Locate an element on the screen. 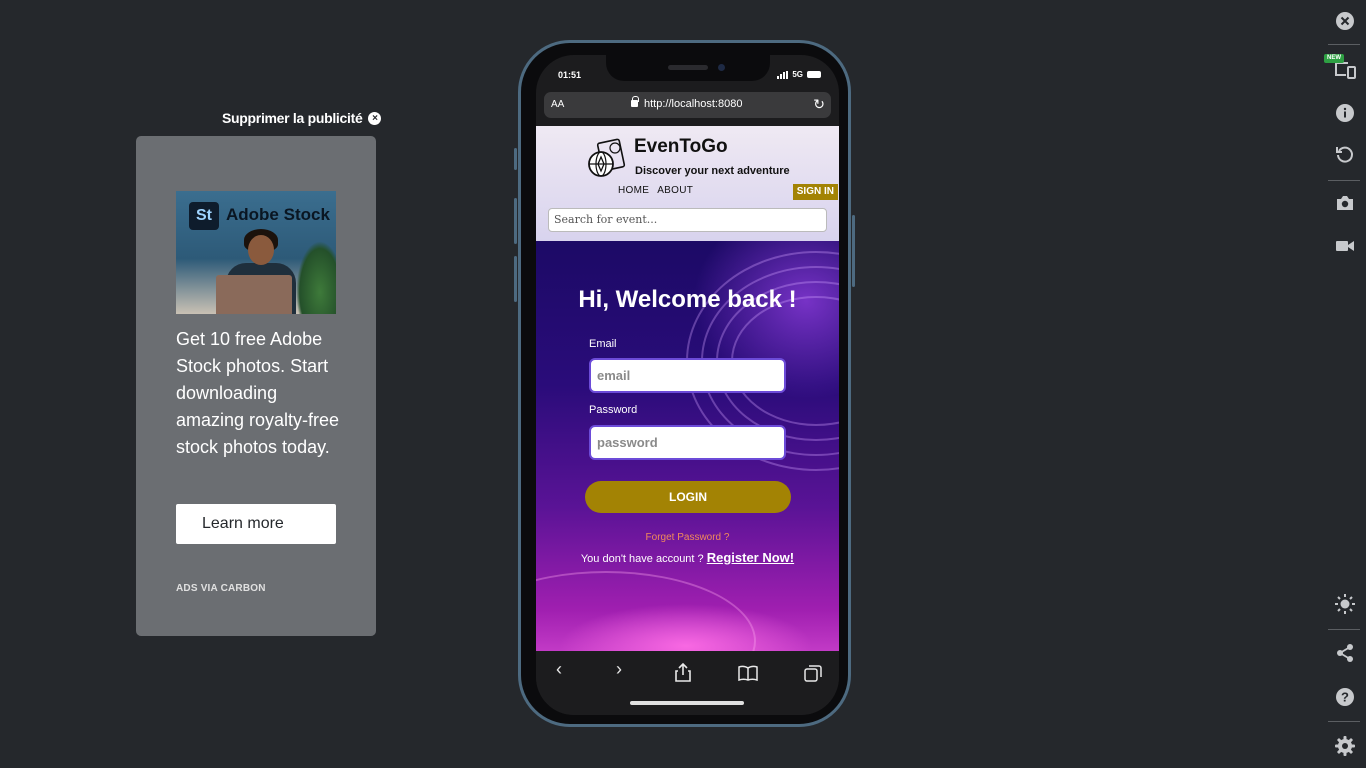 The height and width of the screenshot is (768, 1366). status-time: 01:51 is located at coordinates (570, 75).